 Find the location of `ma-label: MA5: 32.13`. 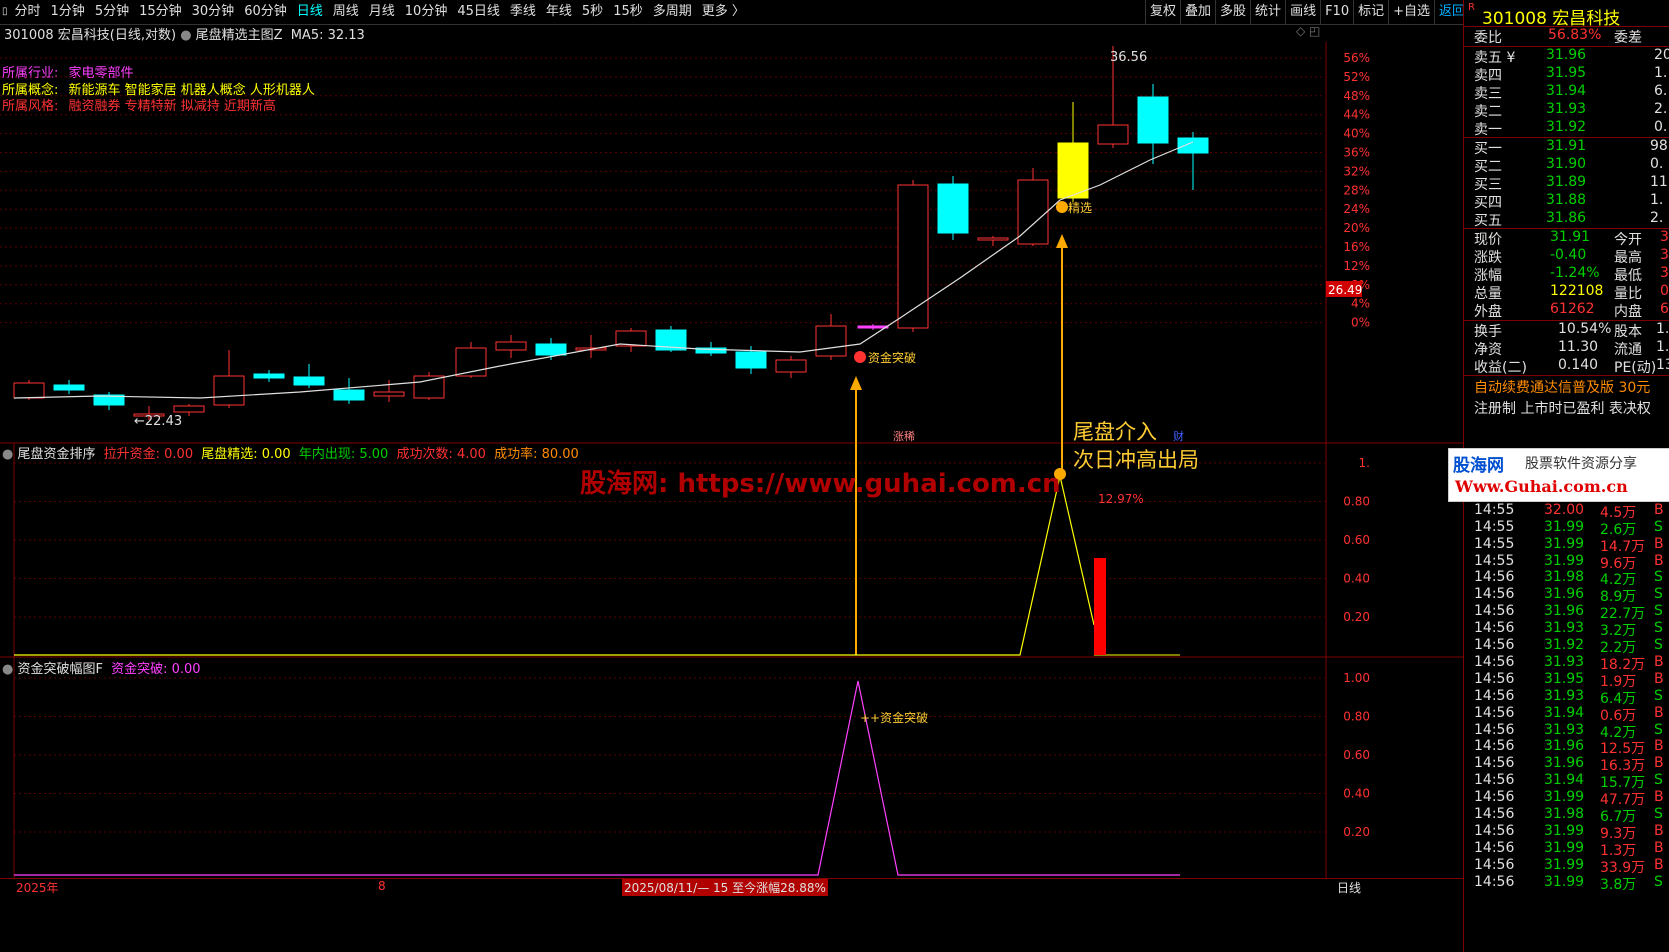

ma-label: MA5: 32.13 is located at coordinates (327, 35).